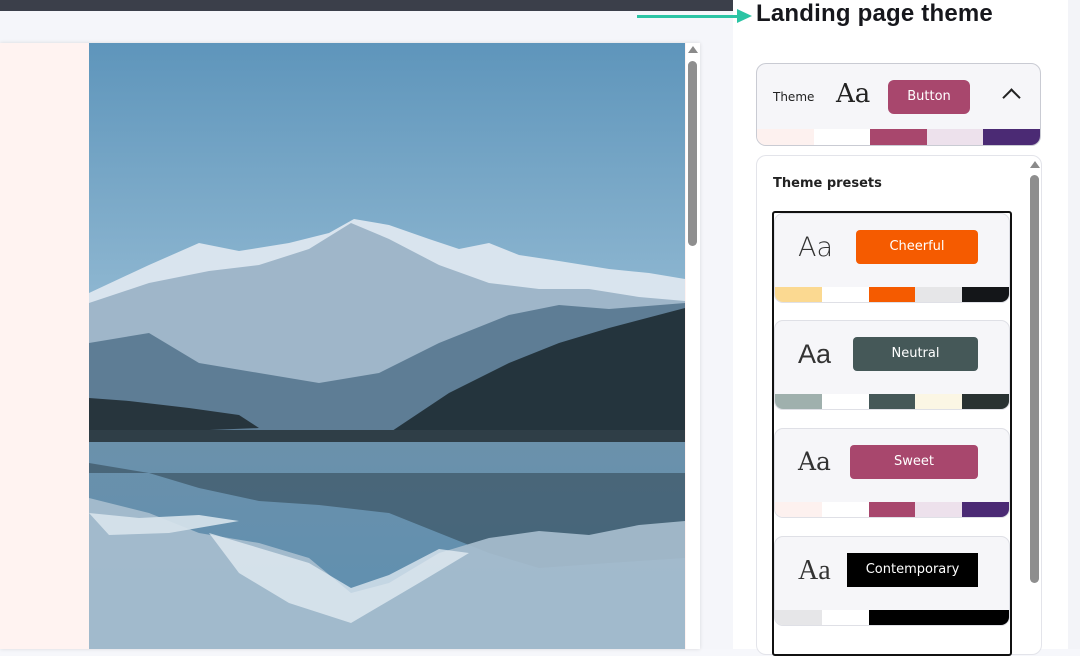  I want to click on panel-edge, so click(1074, 324).